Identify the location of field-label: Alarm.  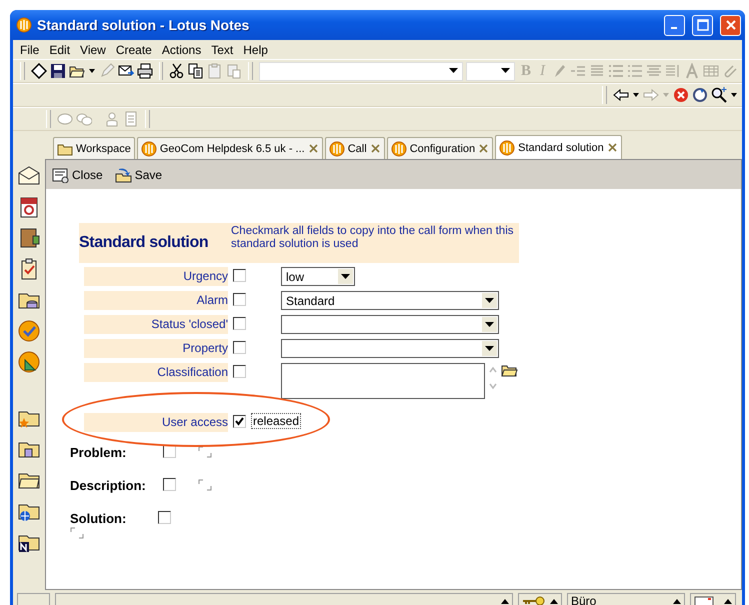
(156, 300).